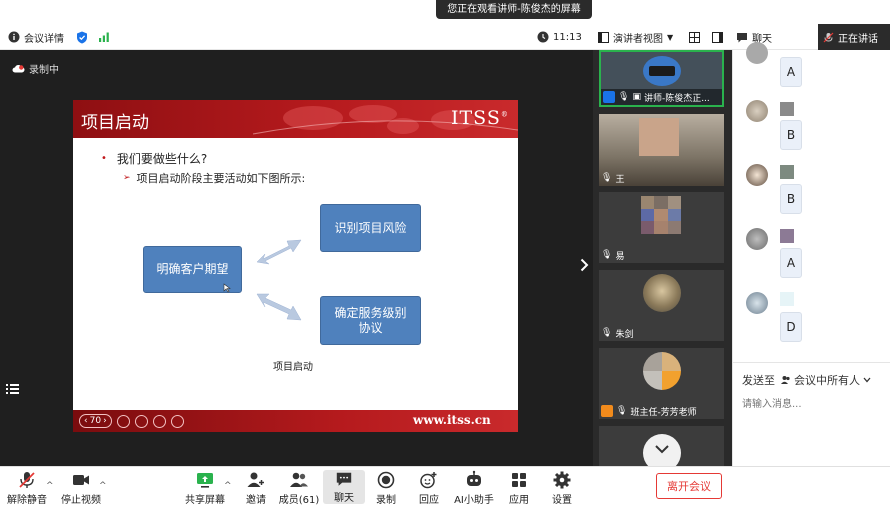  Describe the element at coordinates (386, 500) in the screenshot. I see `record-label: 录制` at that location.